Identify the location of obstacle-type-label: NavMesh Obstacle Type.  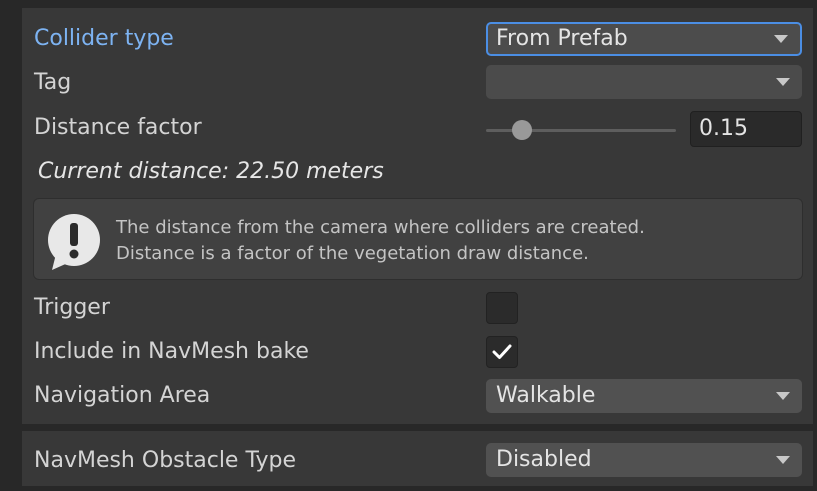
(165, 460).